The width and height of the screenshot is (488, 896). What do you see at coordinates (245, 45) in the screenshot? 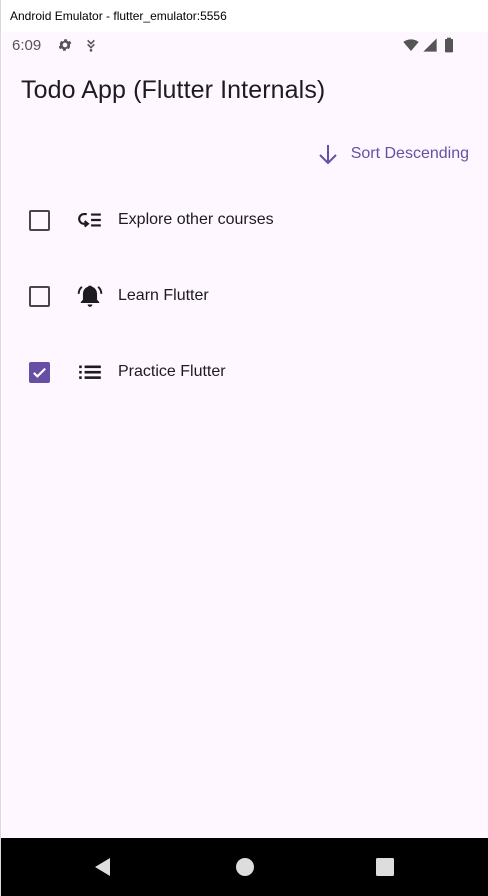
I see `status-bar: 6:09` at bounding box center [245, 45].